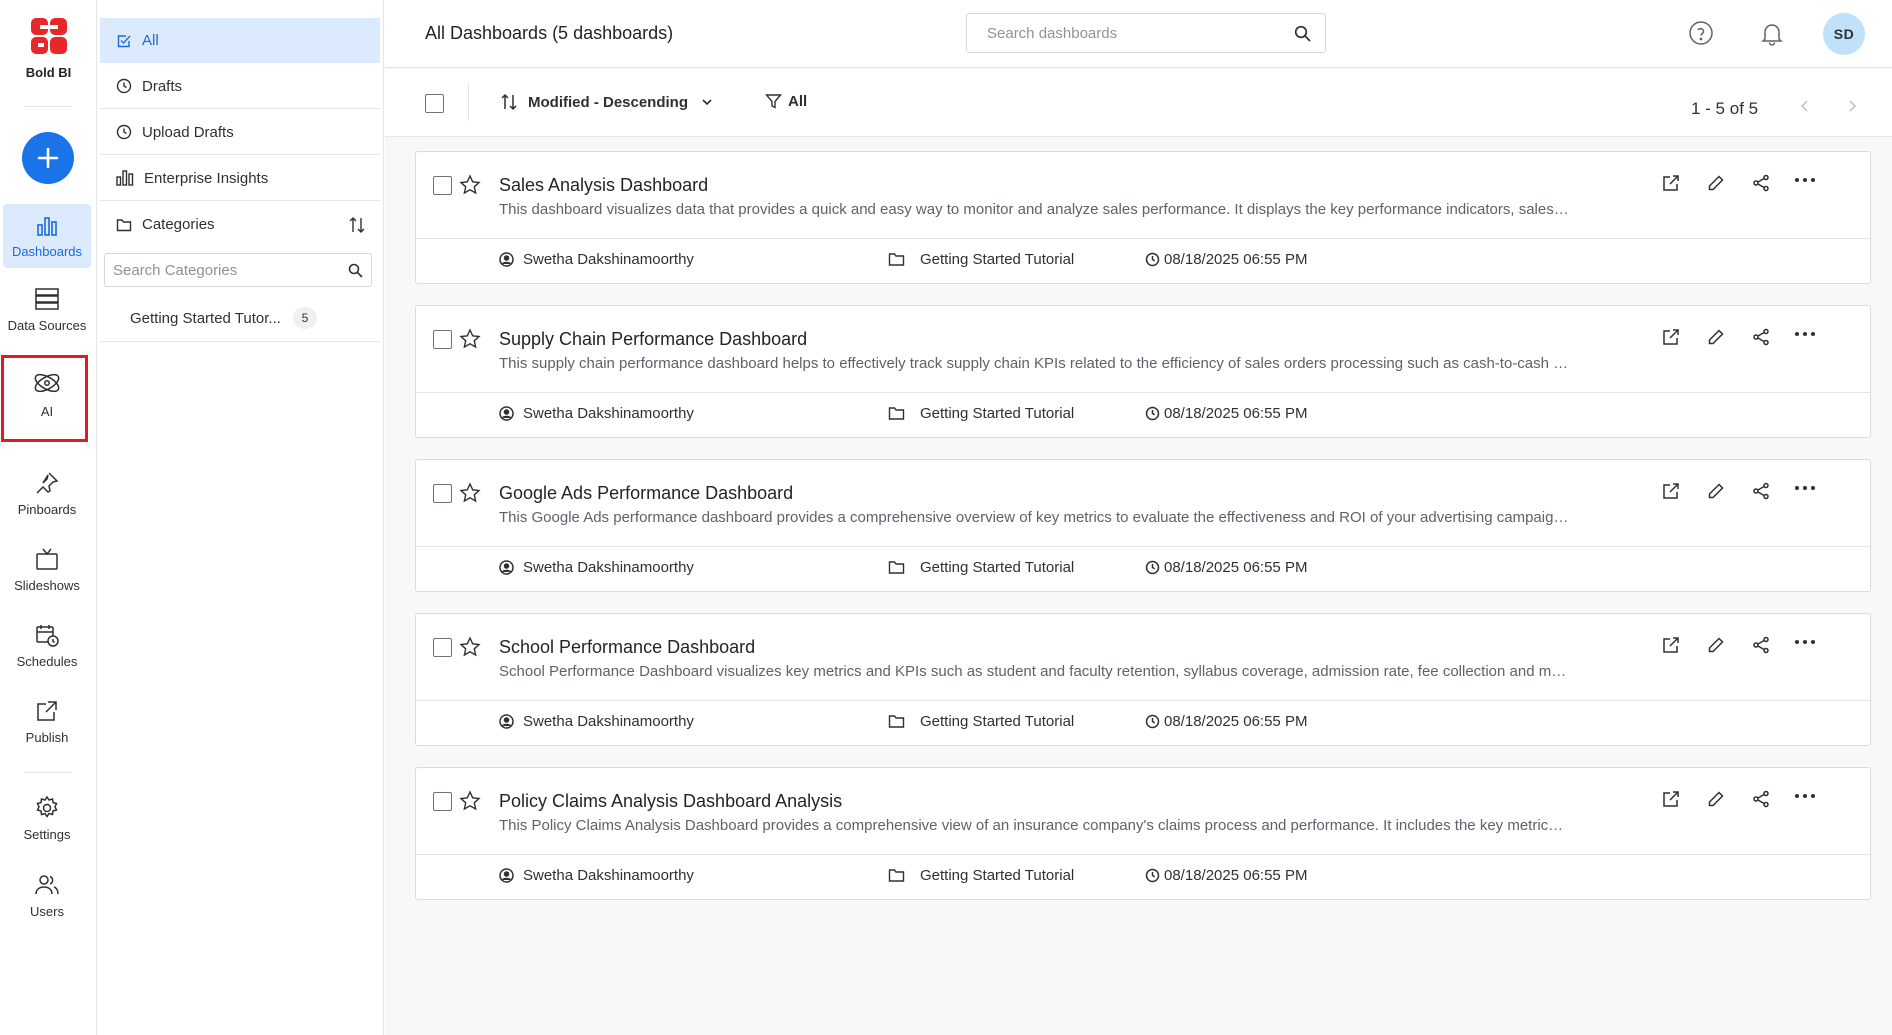 This screenshot has height=1035, width=1892. I want to click on dashboard-title: School Performance Dashboard, so click(627, 647).